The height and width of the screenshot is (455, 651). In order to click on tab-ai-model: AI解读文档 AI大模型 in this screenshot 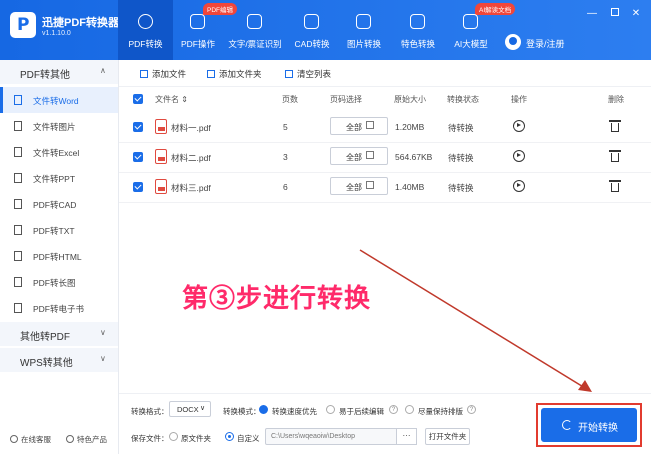, I will do `click(480, 30)`.